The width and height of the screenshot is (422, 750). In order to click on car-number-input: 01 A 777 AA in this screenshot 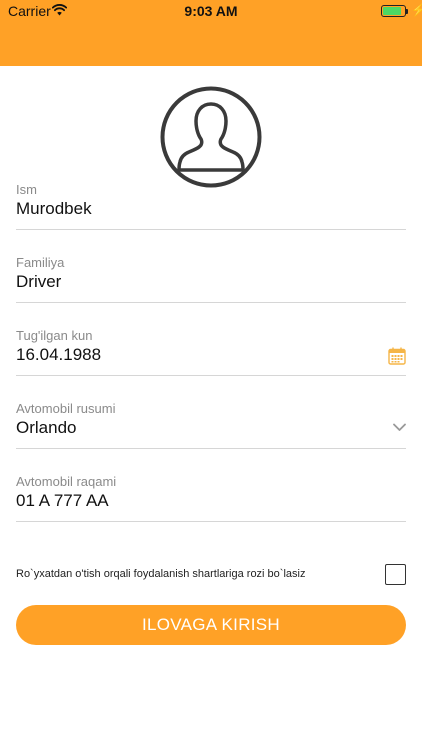, I will do `click(62, 501)`.